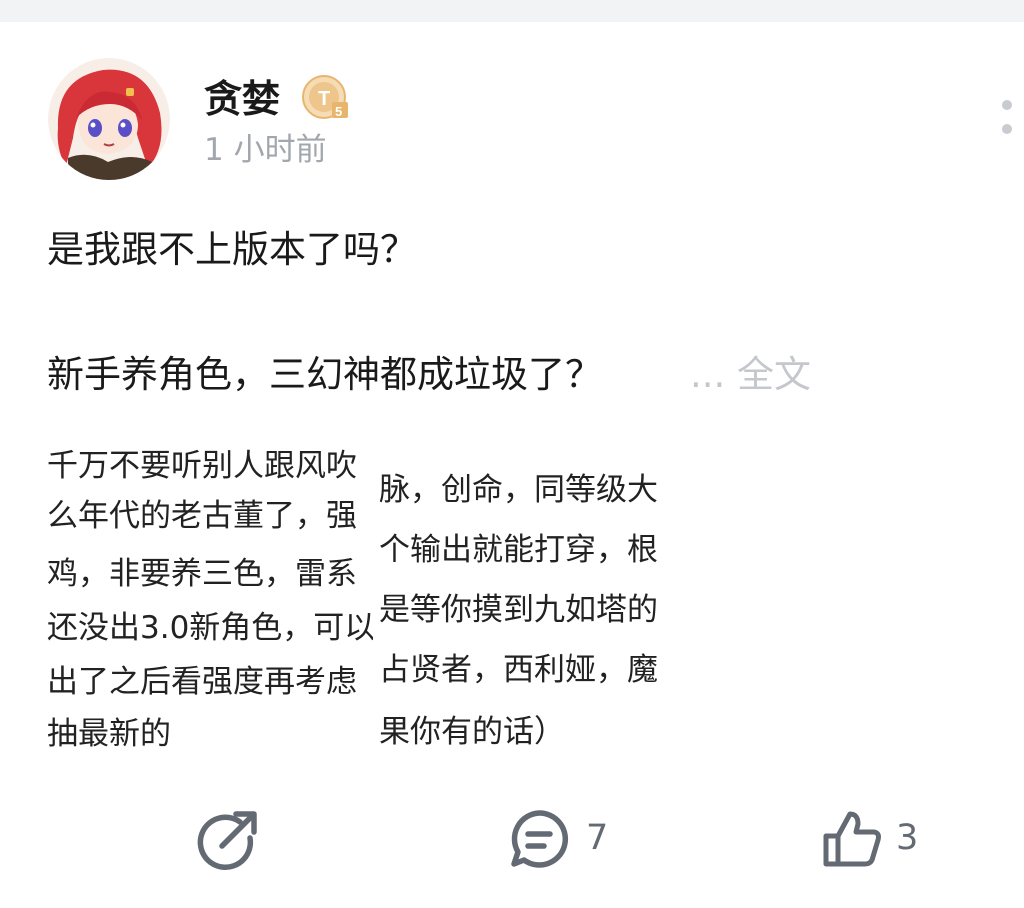  Describe the element at coordinates (210, 628) in the screenshot. I see `image-text-line: 还没出3.0新角色，可以` at that location.